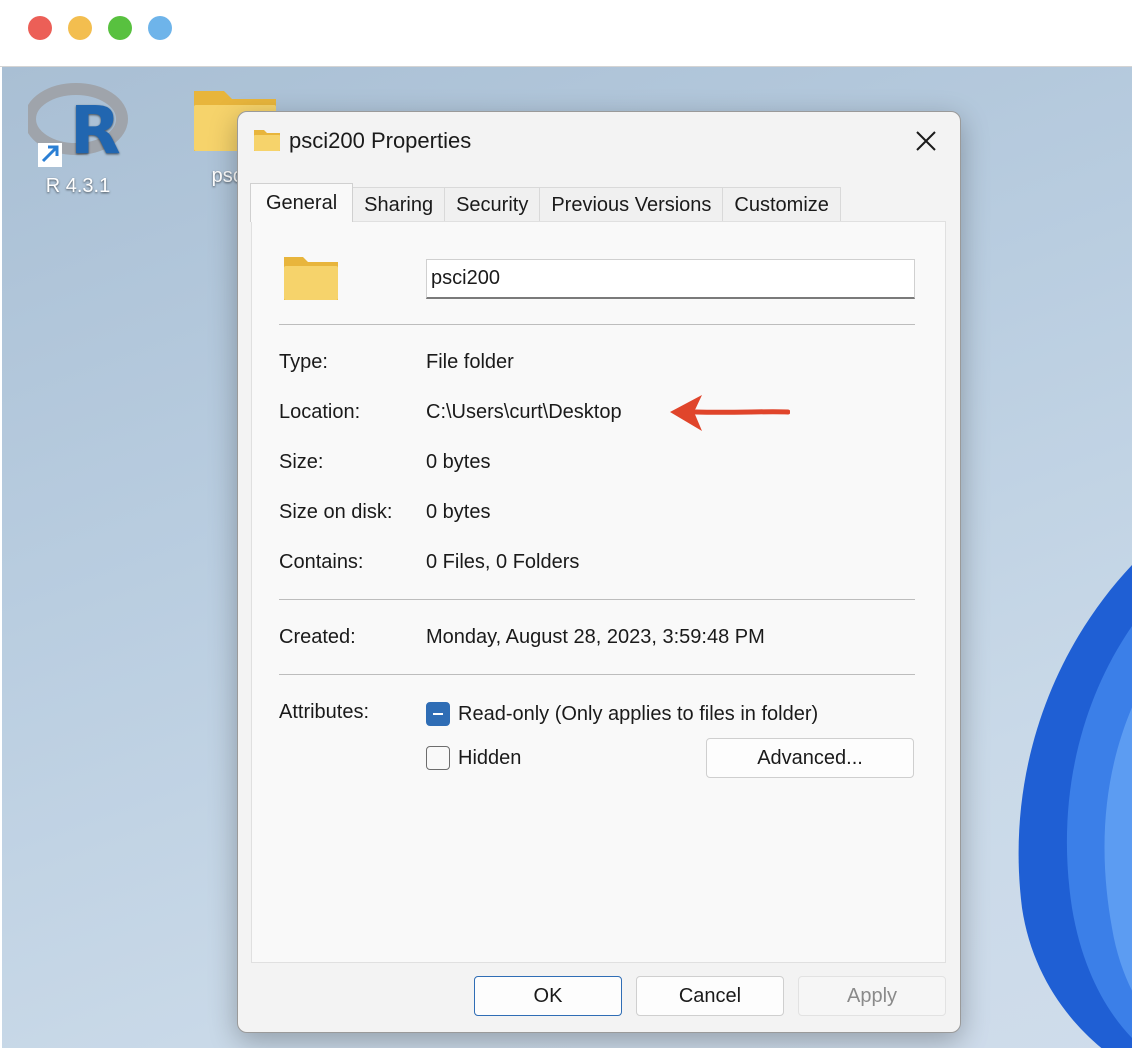 This screenshot has width=1132, height=1048. What do you see at coordinates (490, 758) in the screenshot?
I see `hidden-label: Hidden` at bounding box center [490, 758].